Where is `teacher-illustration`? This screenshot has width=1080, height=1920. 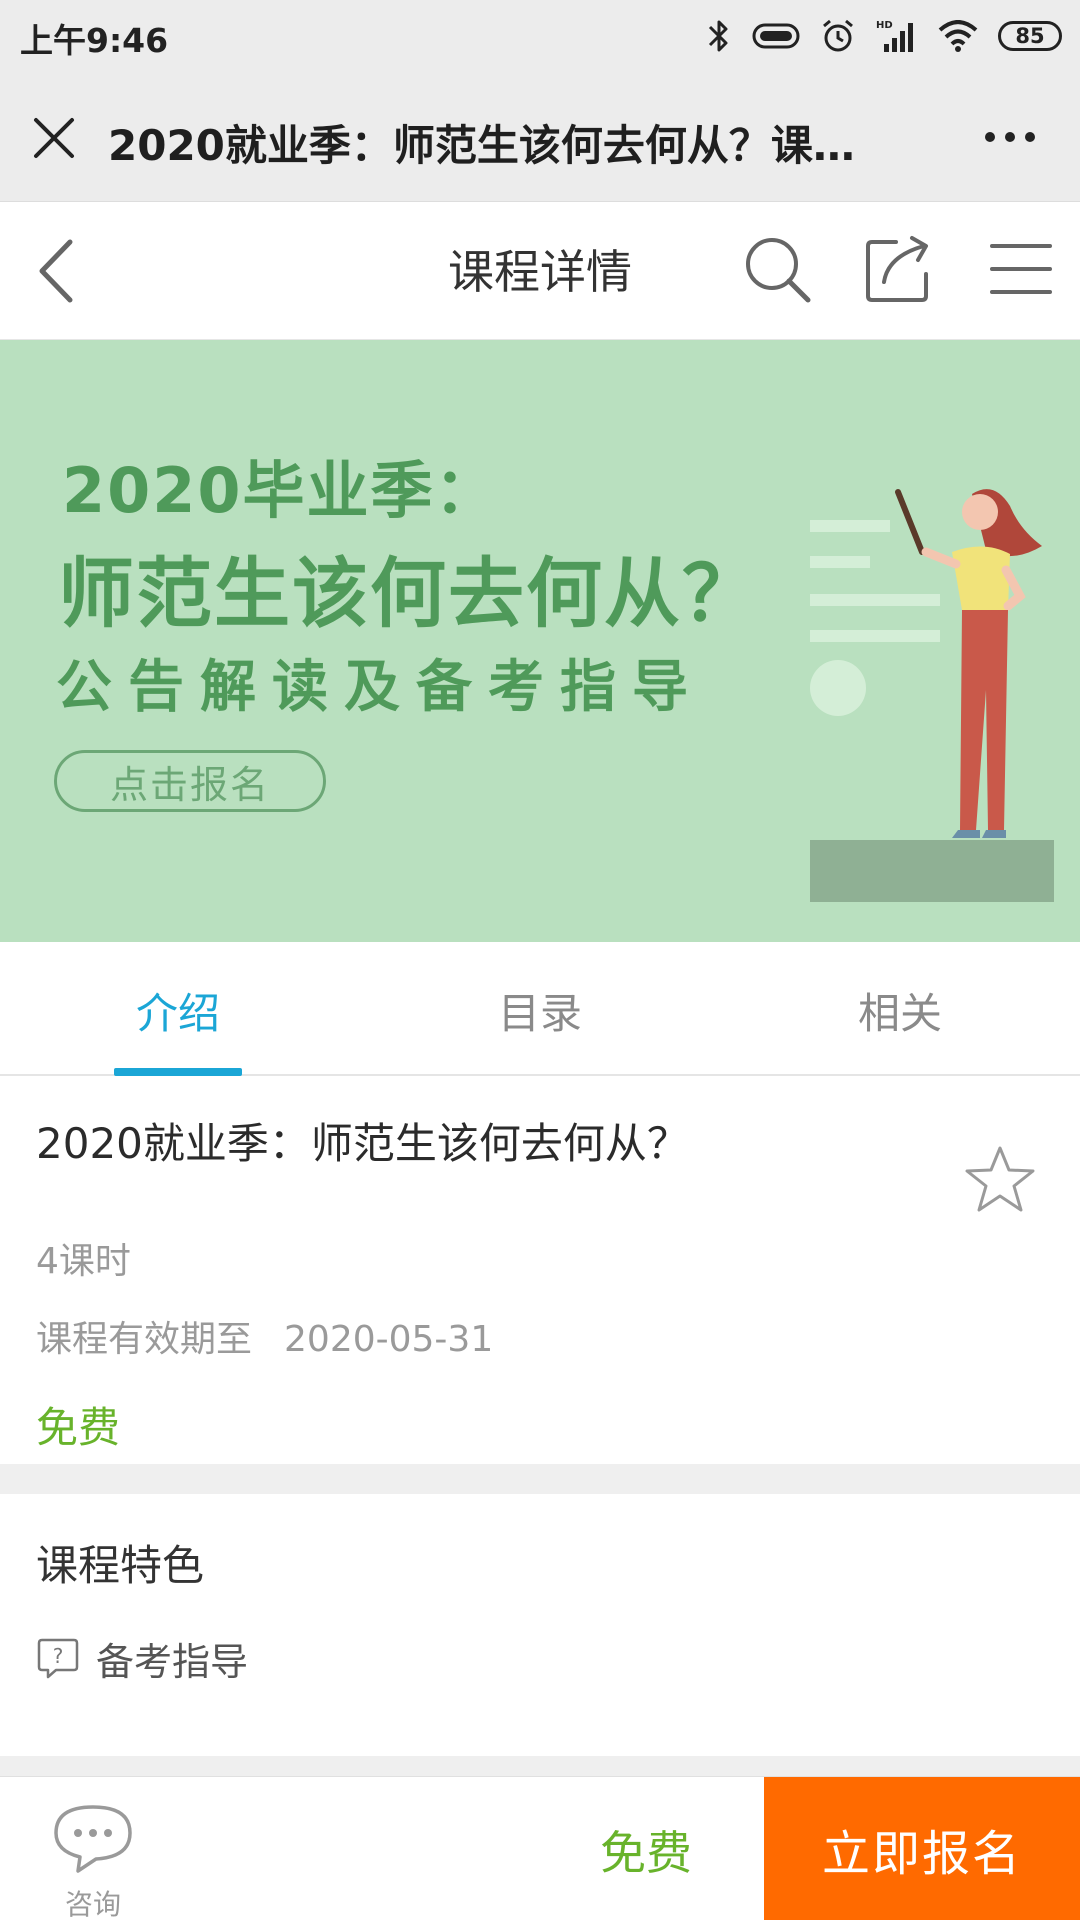 teacher-illustration is located at coordinates (932, 695).